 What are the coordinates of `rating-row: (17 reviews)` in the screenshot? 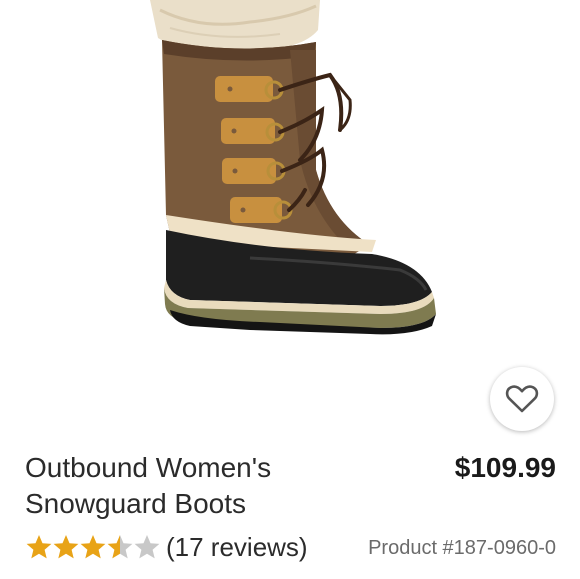 It's located at (166, 547).